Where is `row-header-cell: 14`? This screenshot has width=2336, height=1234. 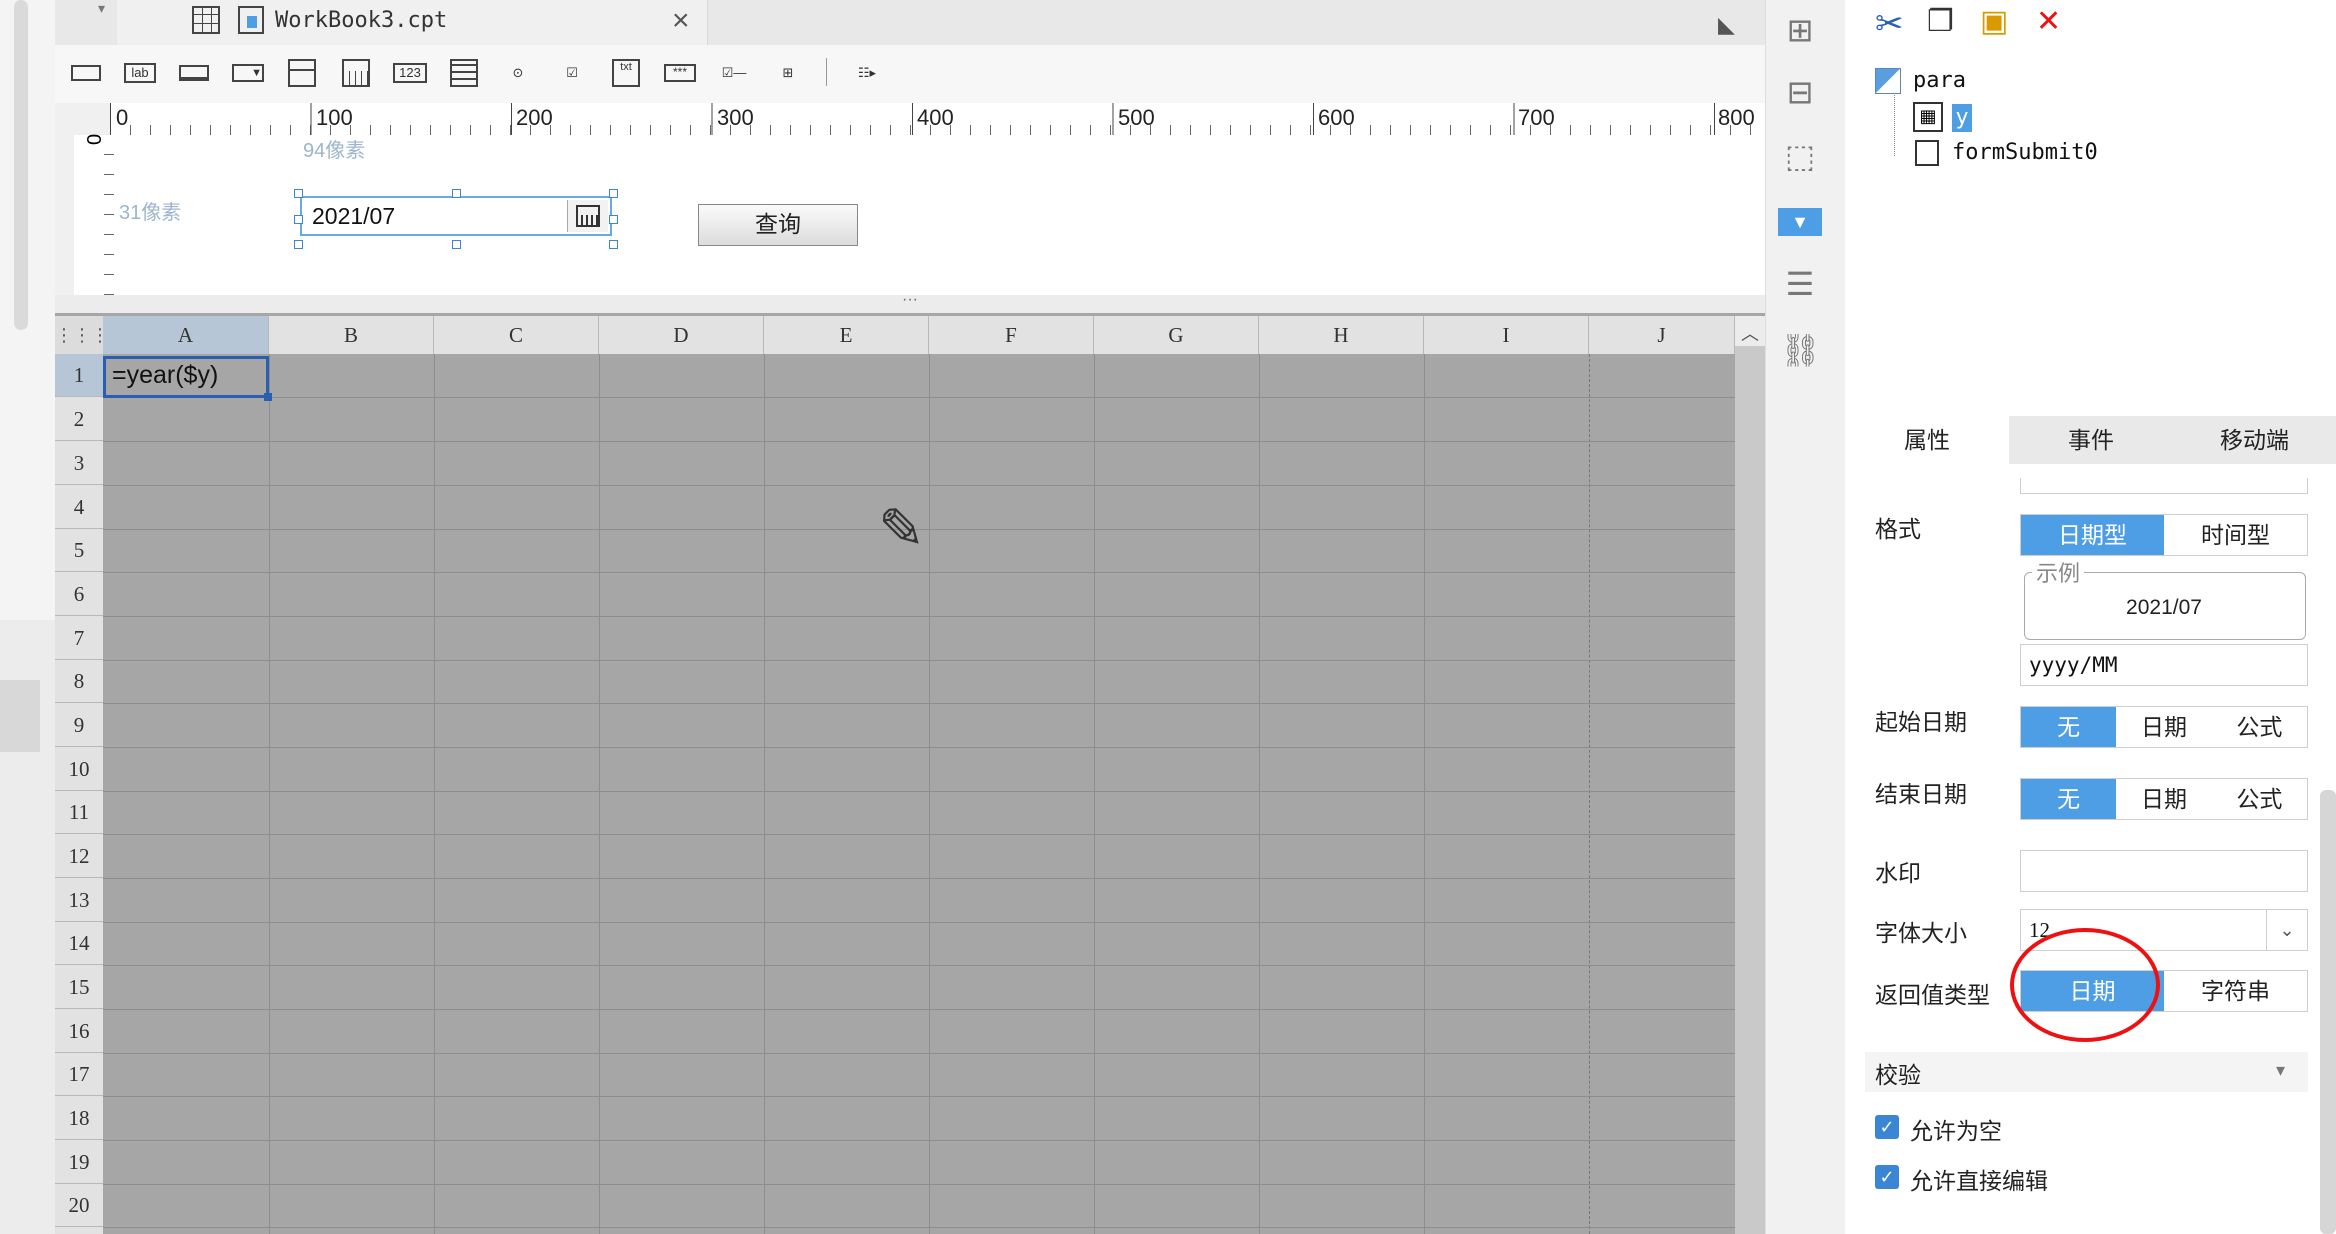 row-header-cell: 14 is located at coordinates (79, 943).